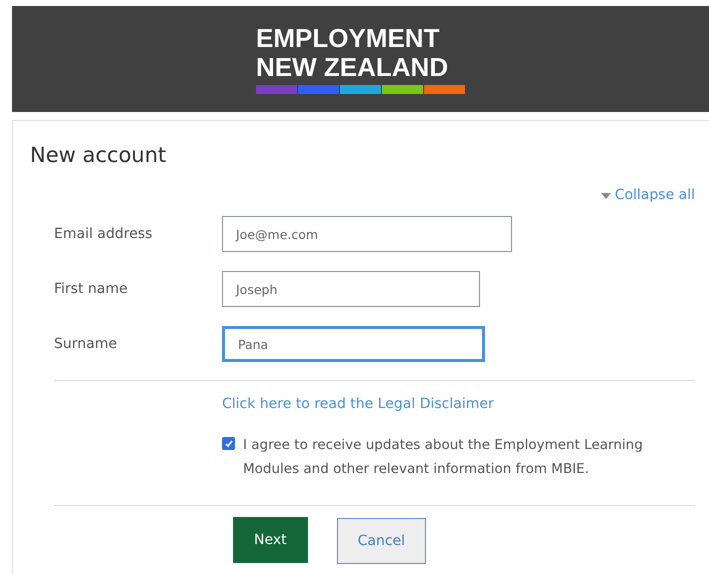 The image size is (709, 574). I want to click on agree-text: I agree to receive updates about the Employment Learning Modules and other relevant information from MBIE., so click(443, 457).